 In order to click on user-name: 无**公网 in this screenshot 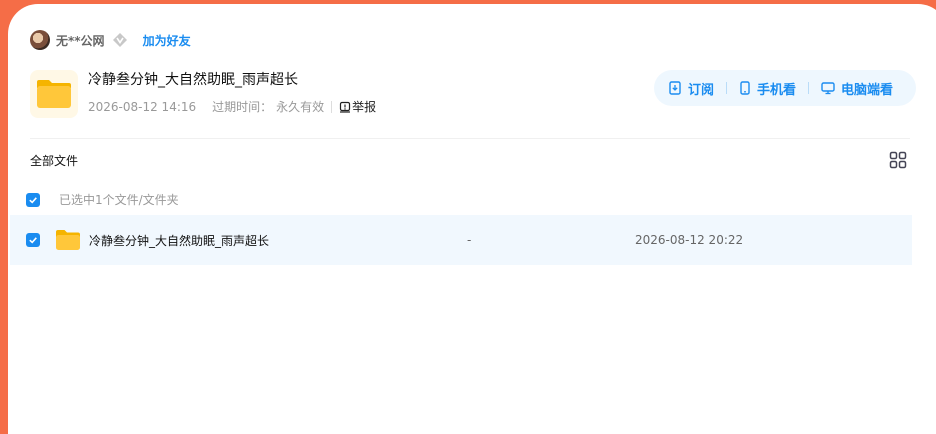, I will do `click(80, 40)`.